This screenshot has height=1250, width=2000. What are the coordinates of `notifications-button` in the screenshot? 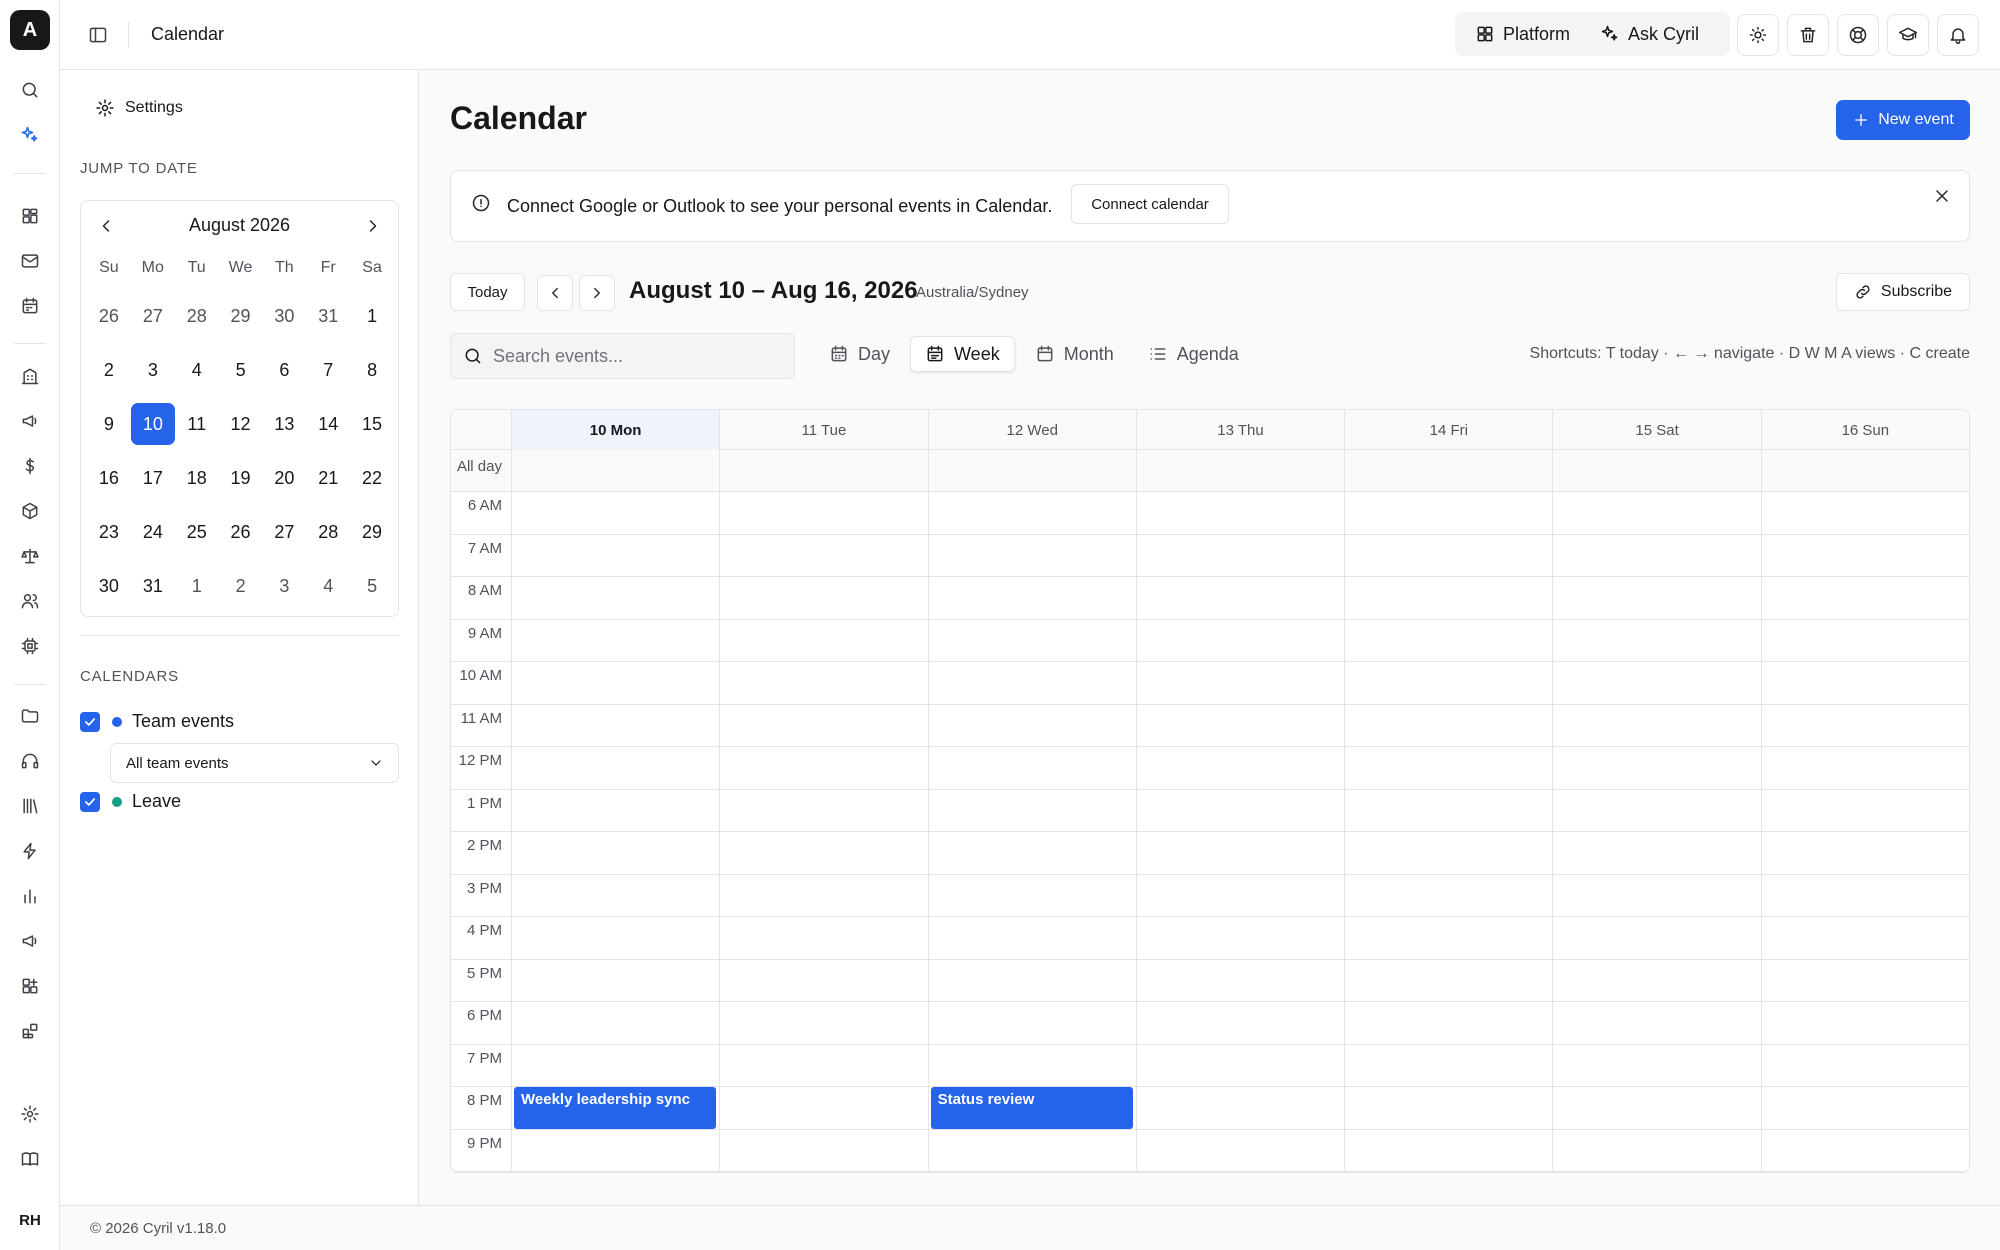 It's located at (1958, 35).